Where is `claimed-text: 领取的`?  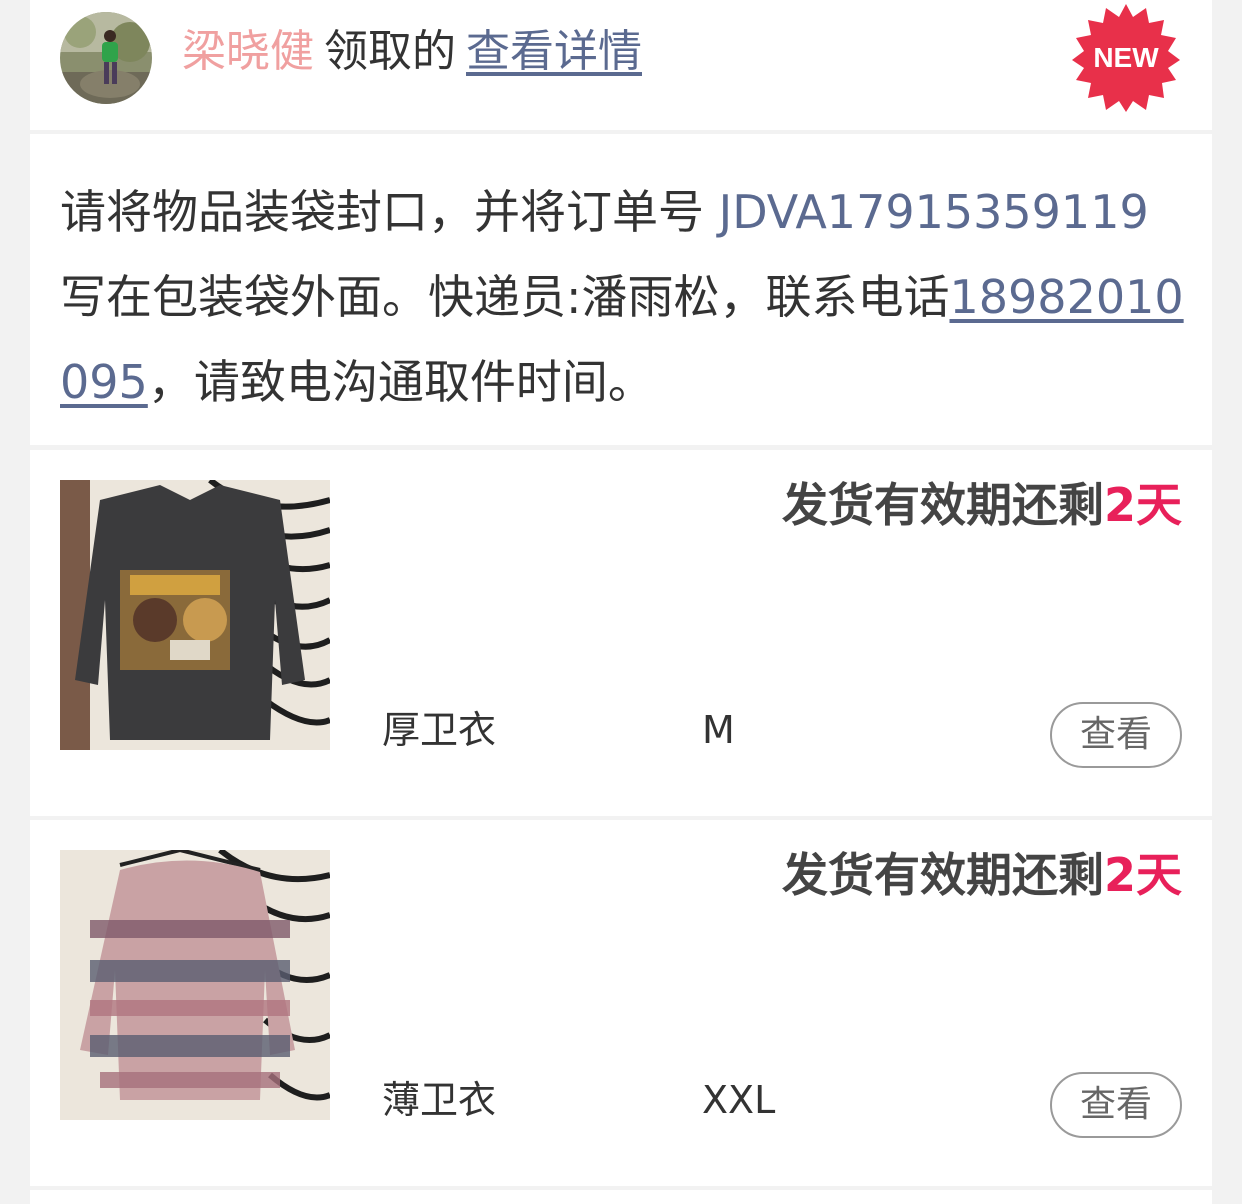 claimed-text: 领取的 is located at coordinates (390, 51).